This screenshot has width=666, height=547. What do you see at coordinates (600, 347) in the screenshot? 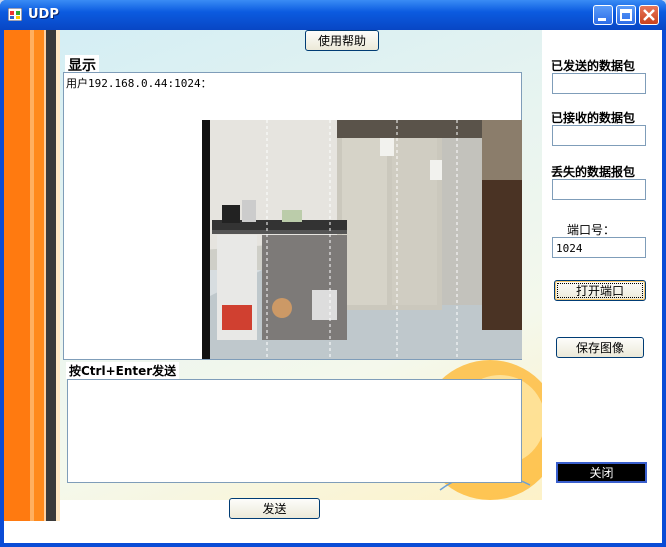
I see `save-image-button: 保存图像` at bounding box center [600, 347].